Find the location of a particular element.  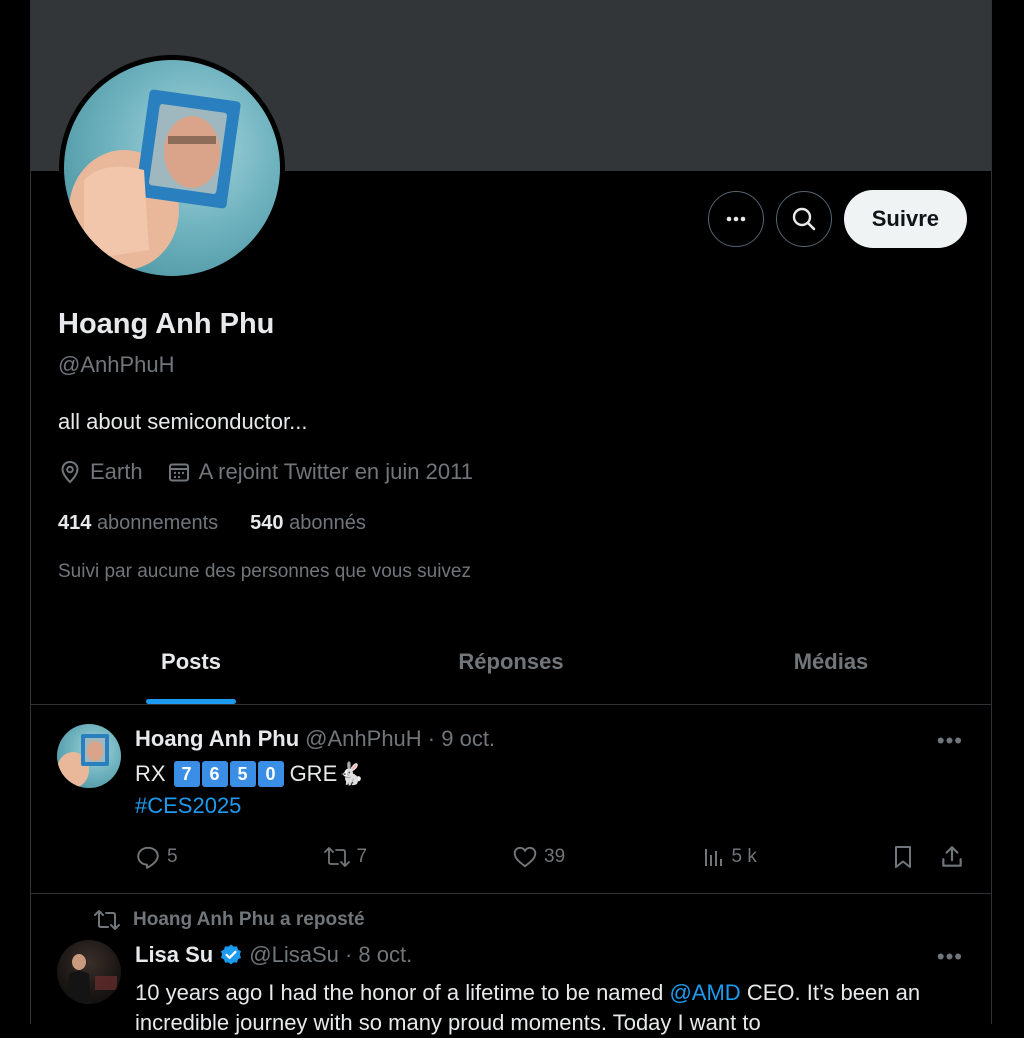

more-options-button is located at coordinates (735, 219).